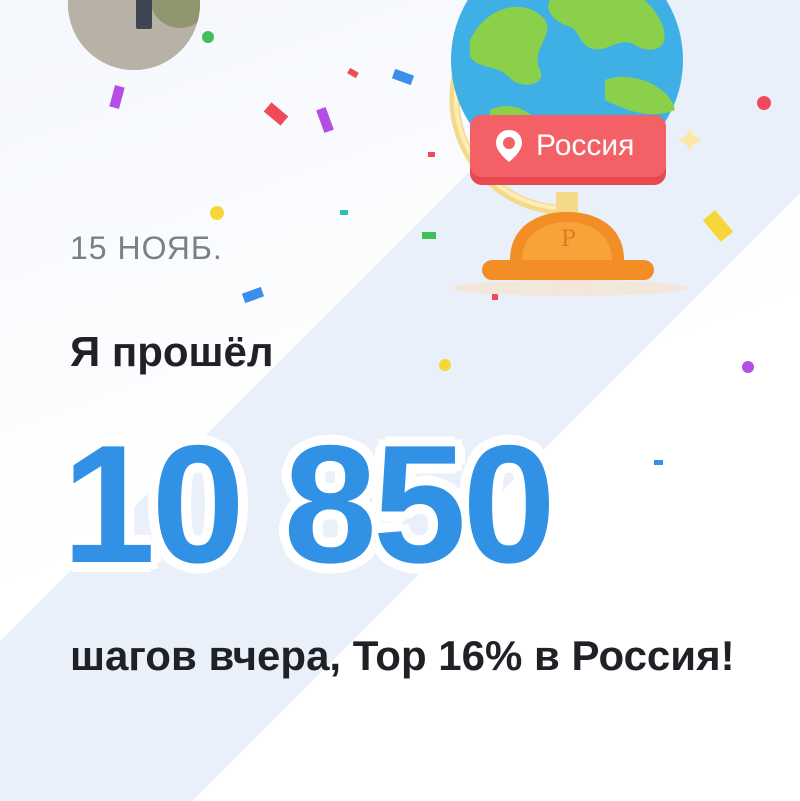 Image resolution: width=800 pixels, height=801 pixels. What do you see at coordinates (509, 146) in the screenshot?
I see `location-pin-icon` at bounding box center [509, 146].